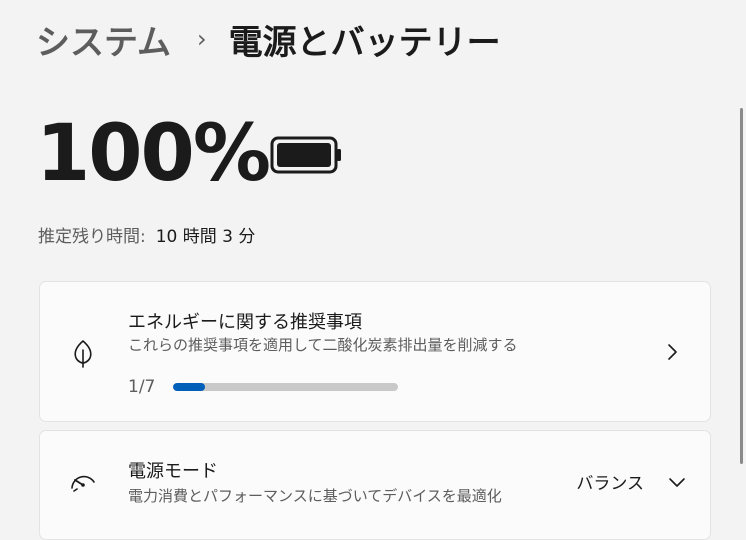 The width and height of the screenshot is (746, 540). I want to click on estimated-time-label: 推定残り時間:, so click(92, 237).